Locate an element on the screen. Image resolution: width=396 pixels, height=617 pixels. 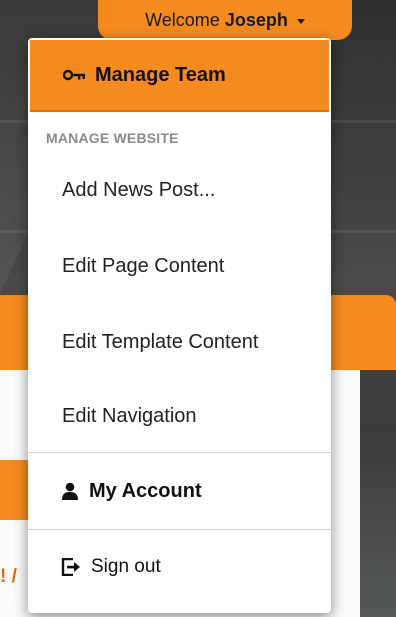
manage-team-label: Manage Team is located at coordinates (160, 74).